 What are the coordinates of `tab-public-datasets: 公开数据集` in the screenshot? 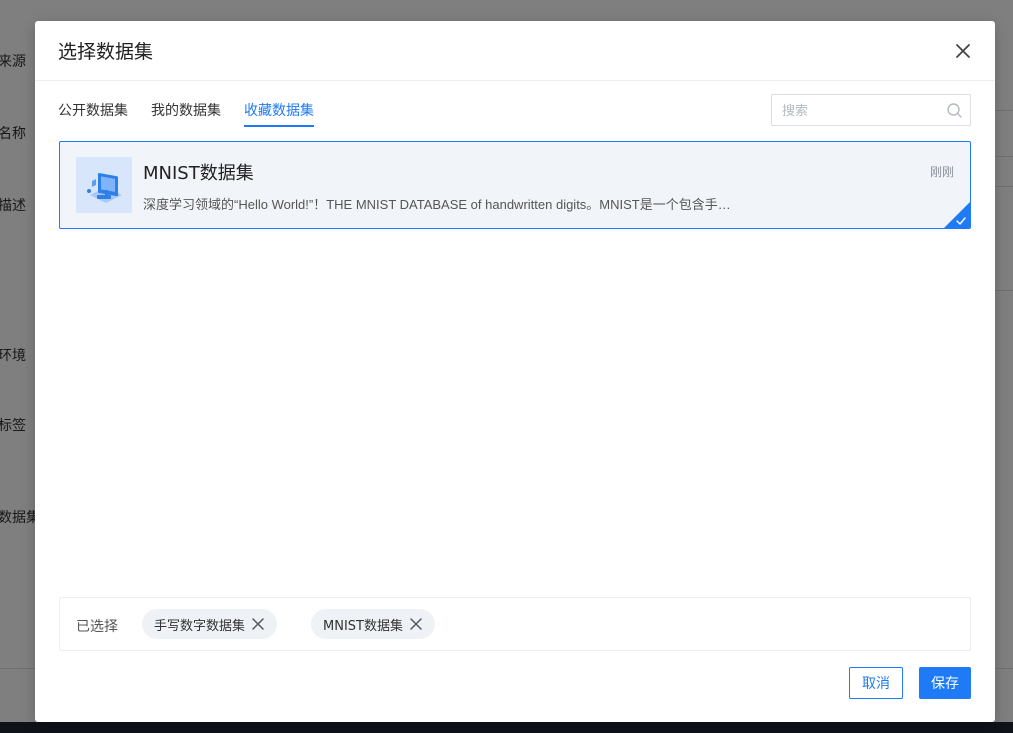 It's located at (93, 114).